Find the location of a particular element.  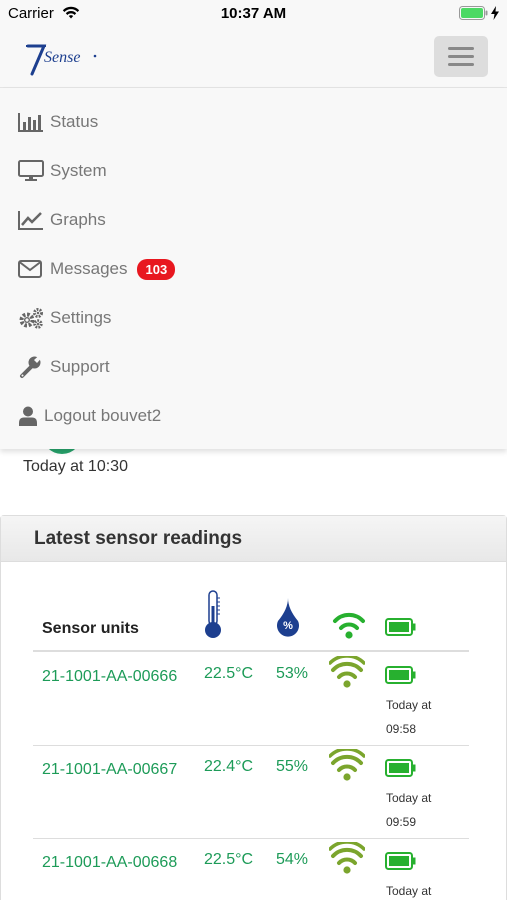

top-navbar: Sense is located at coordinates (253, 58).